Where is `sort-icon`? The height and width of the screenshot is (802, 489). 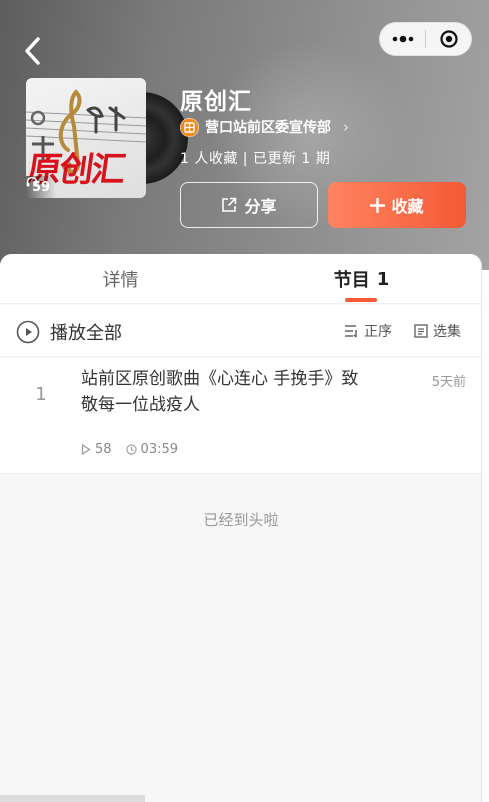
sort-icon is located at coordinates (351, 331).